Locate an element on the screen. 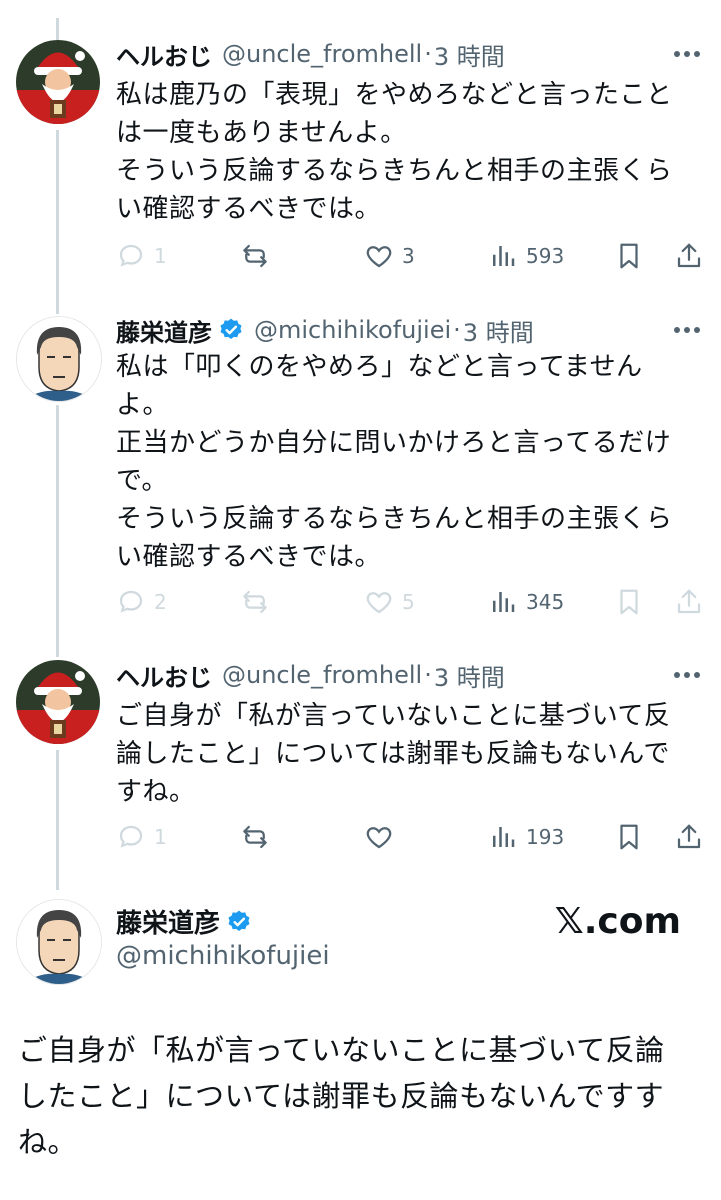 The width and height of the screenshot is (721, 1200). like-button is located at coordinates (379, 837).